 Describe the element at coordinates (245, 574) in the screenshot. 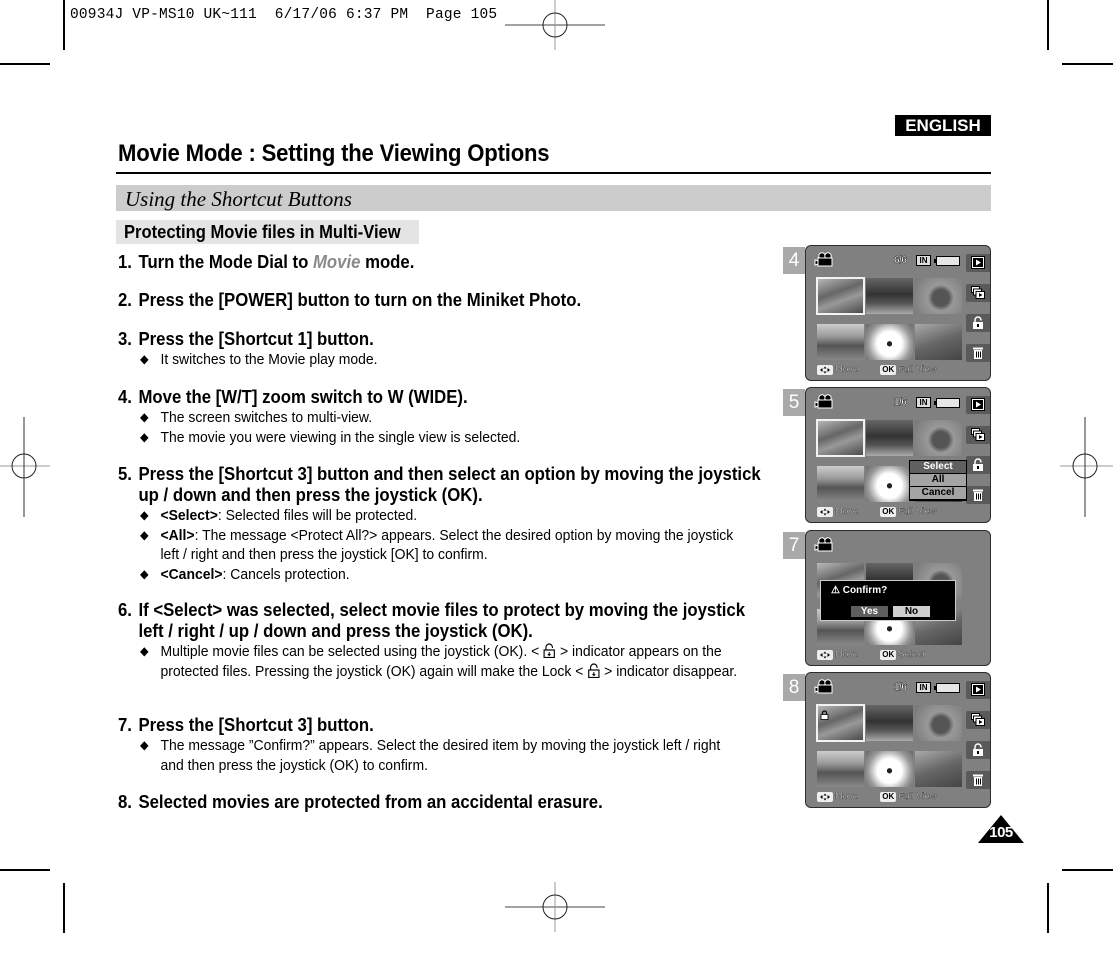

I see `step-bullet: ◆ <Cancel>: Cancels protection.` at that location.